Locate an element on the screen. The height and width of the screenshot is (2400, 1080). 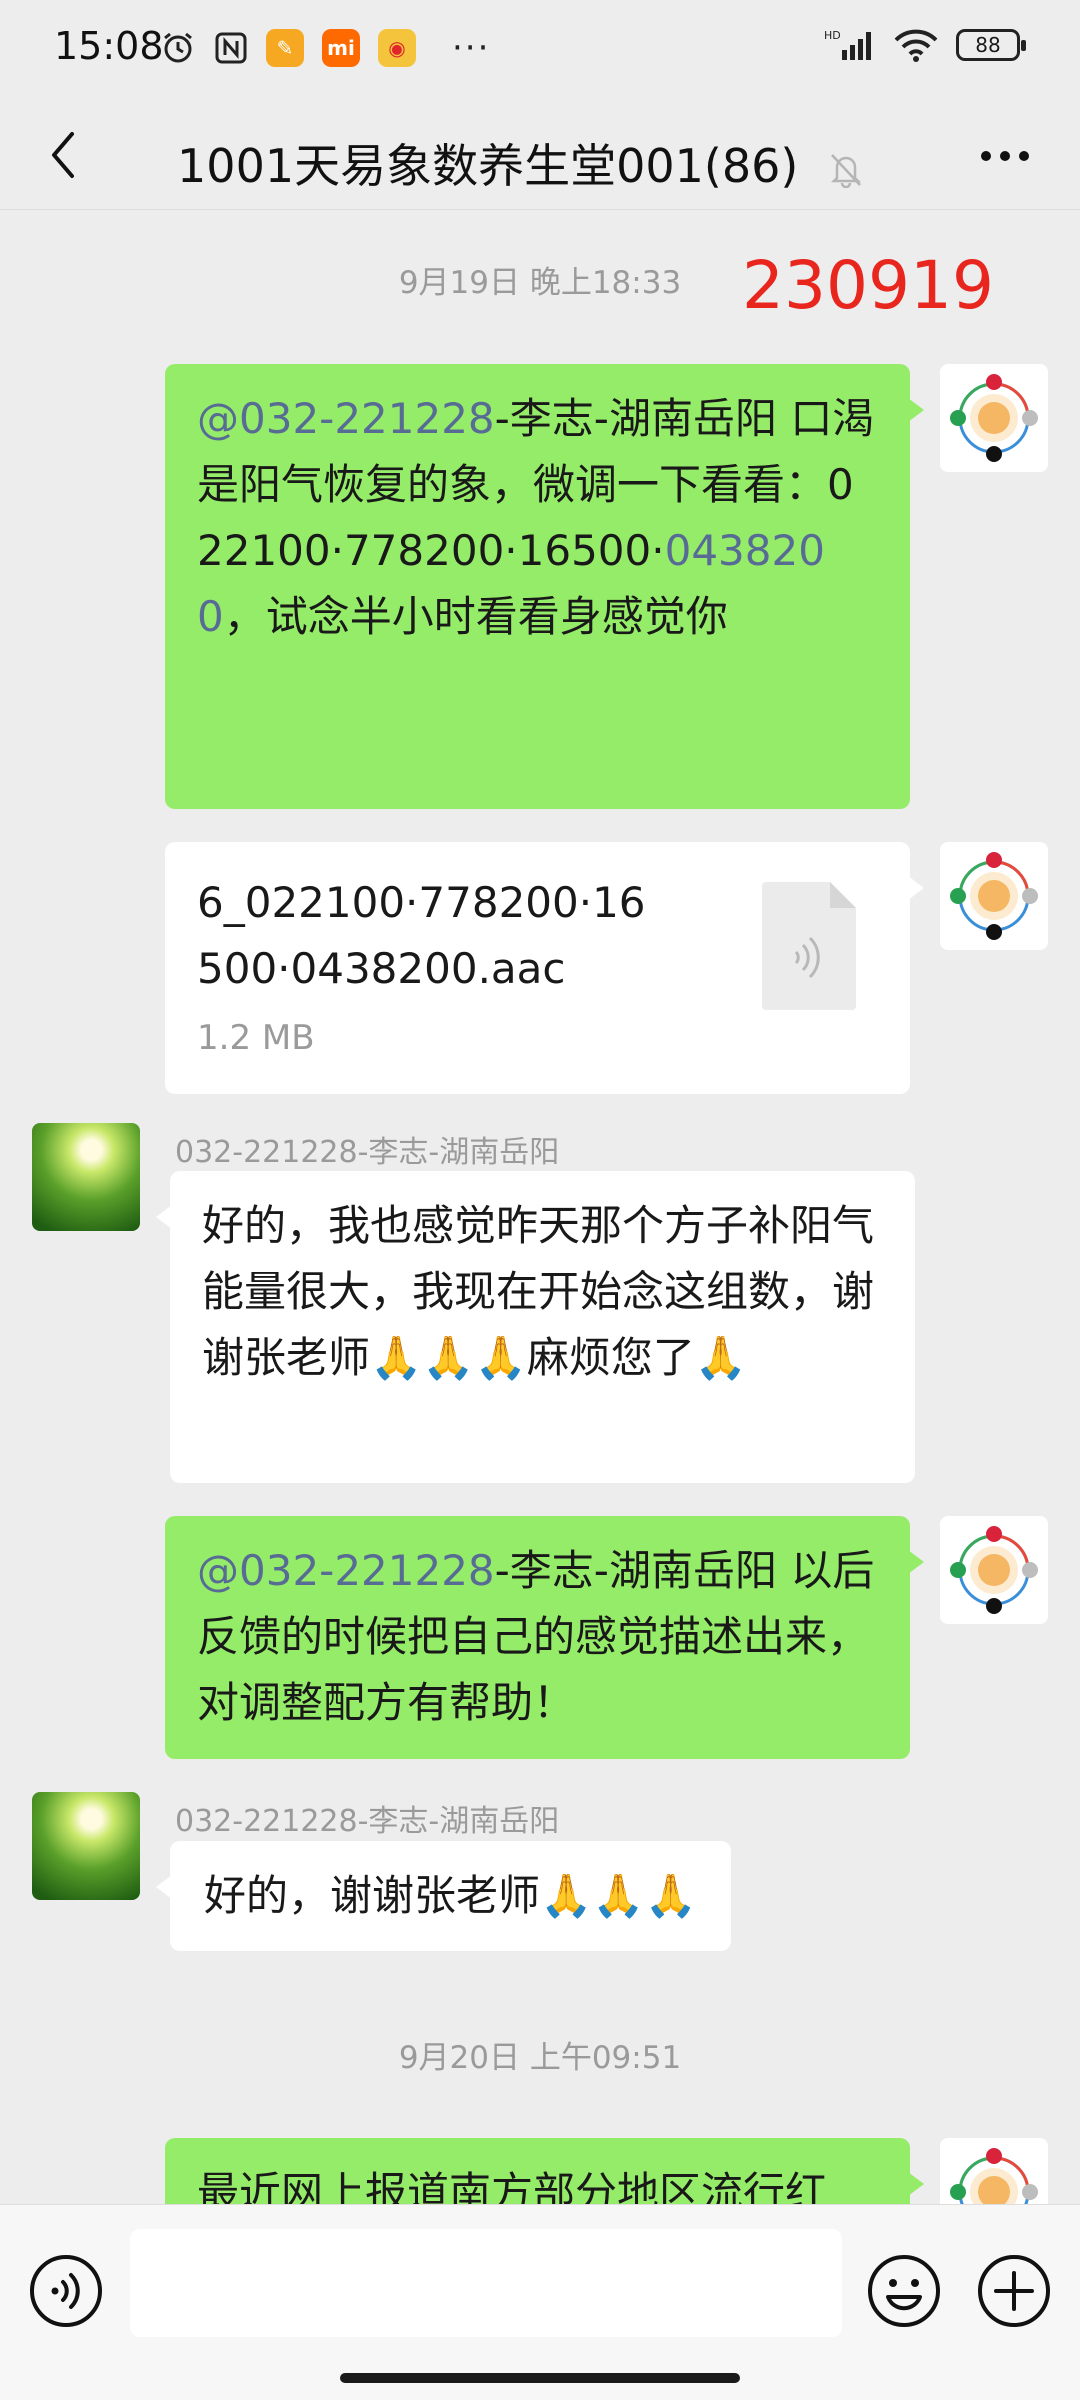
message-text: ，试念半小时看看身感觉你 is located at coordinates (475, 616).